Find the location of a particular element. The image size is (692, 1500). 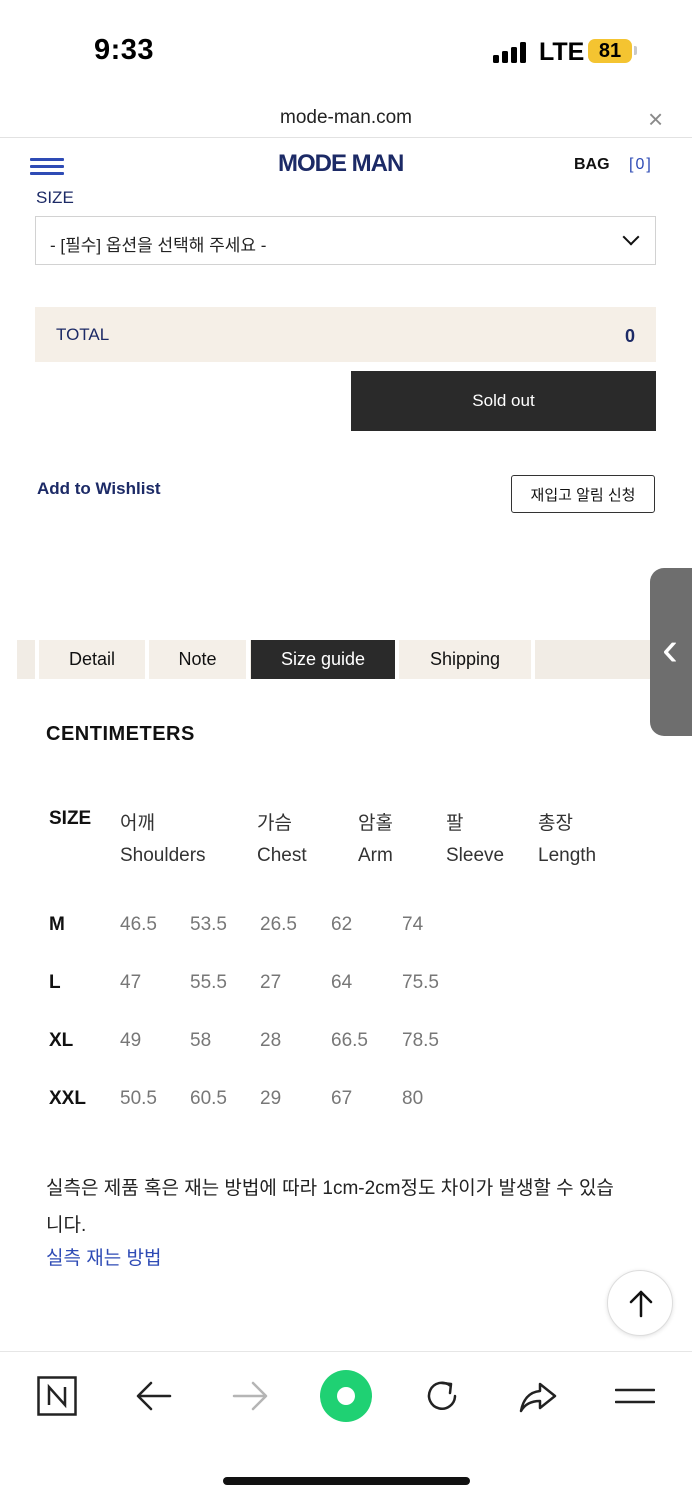

battery-tip is located at coordinates (635, 50).